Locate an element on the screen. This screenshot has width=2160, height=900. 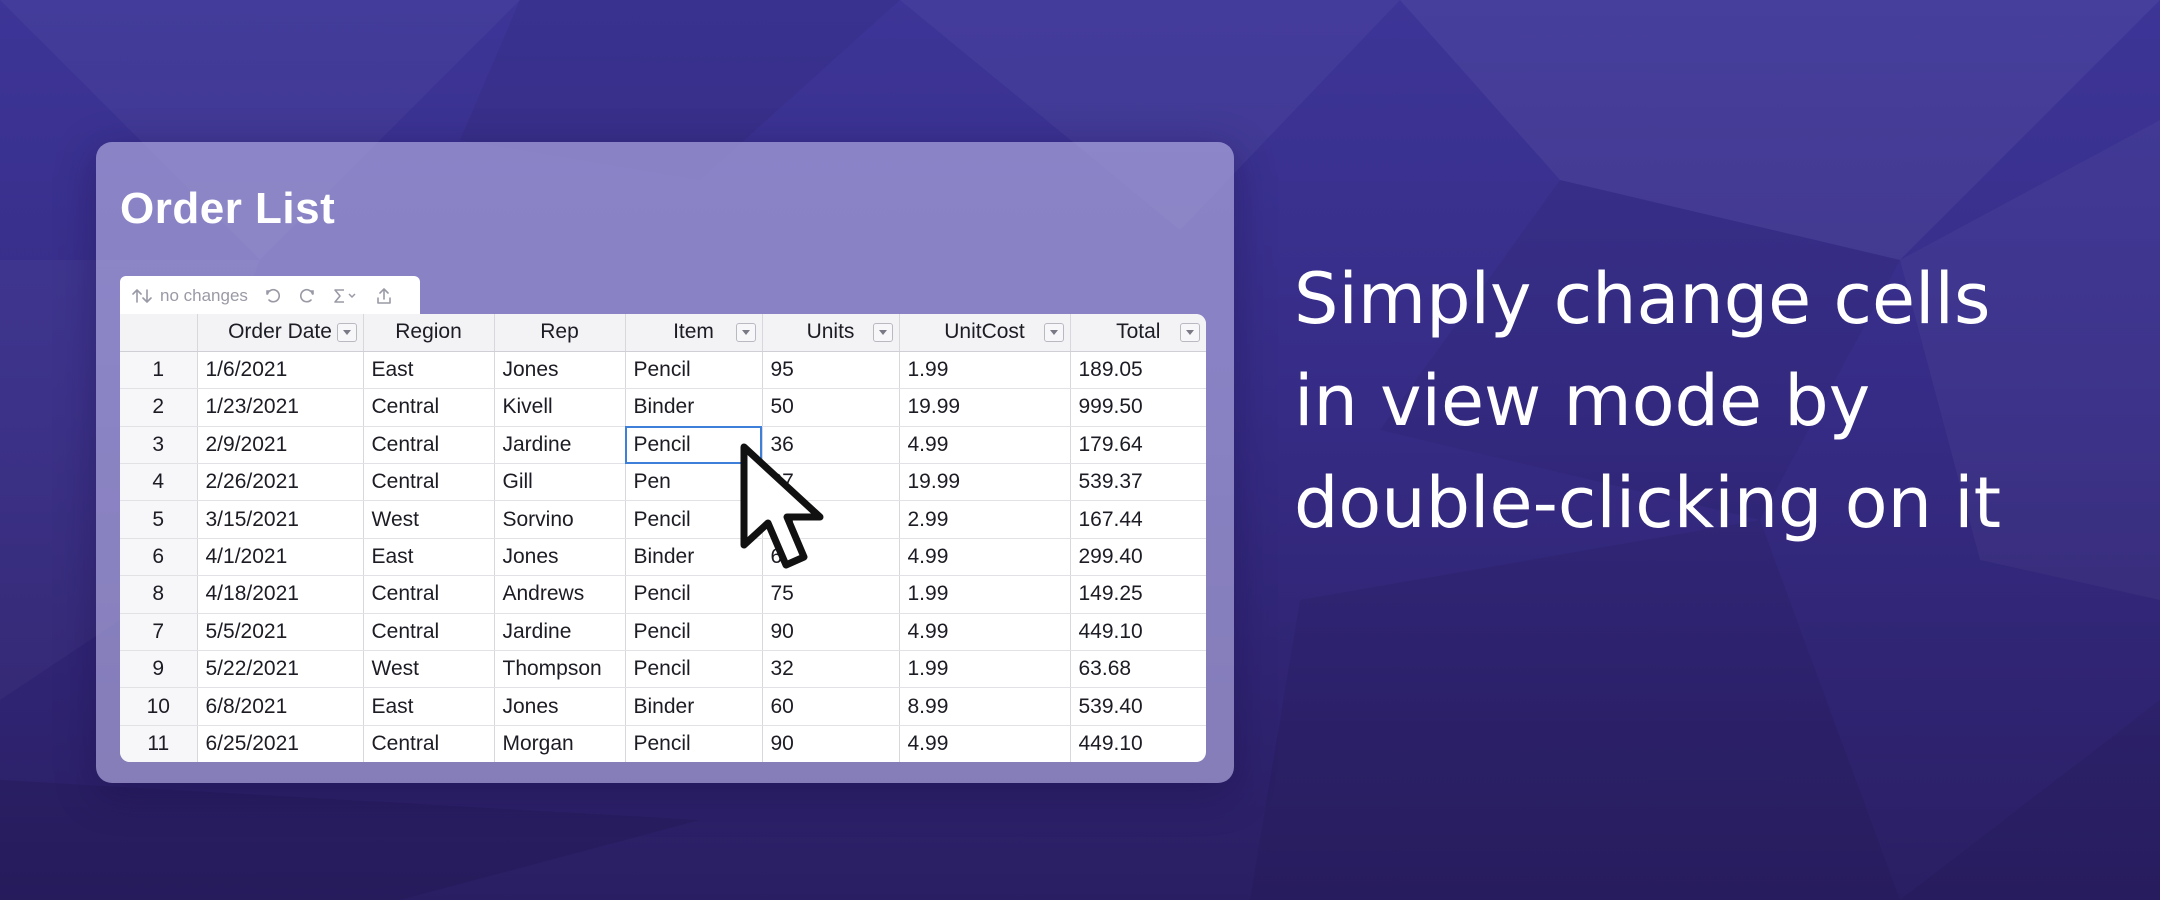
cell-units: 50 is located at coordinates (831, 407).